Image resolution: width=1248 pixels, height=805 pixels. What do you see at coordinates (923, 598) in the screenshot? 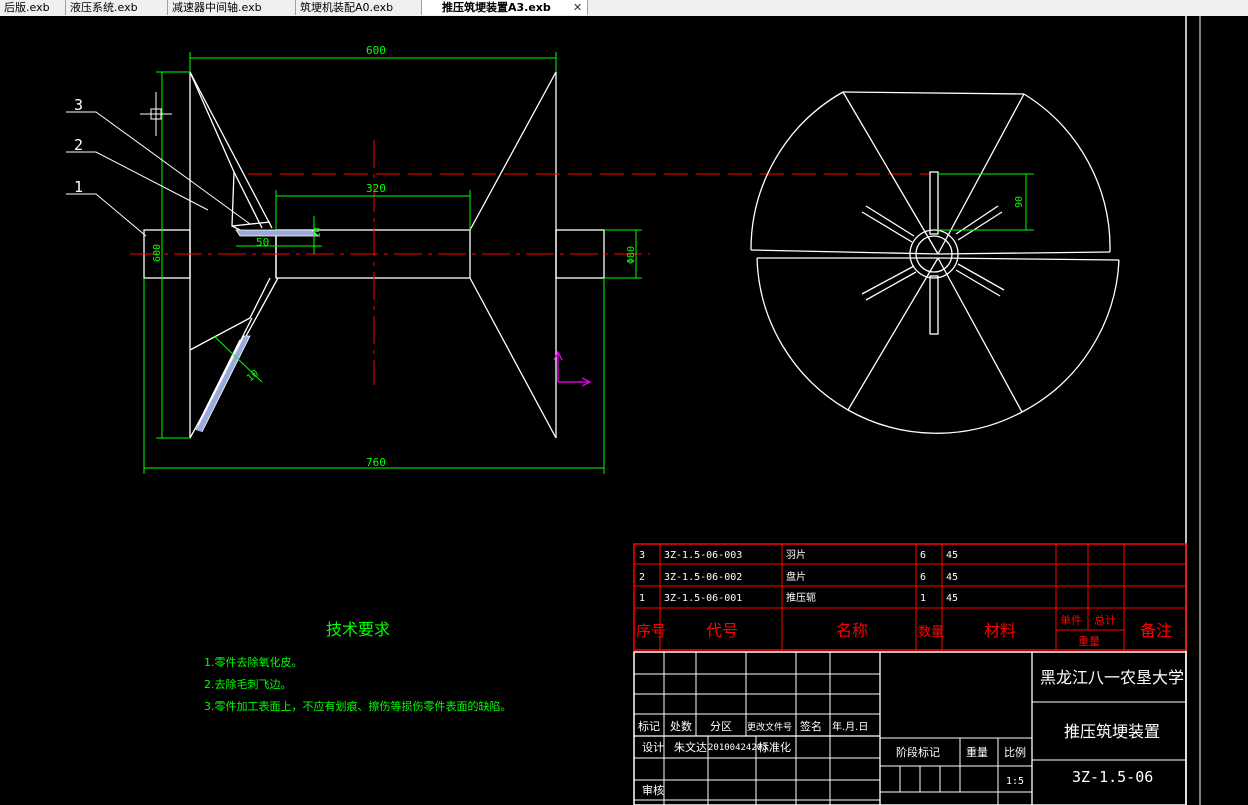
I see `bom-row-1-qty: 1` at bounding box center [923, 598].